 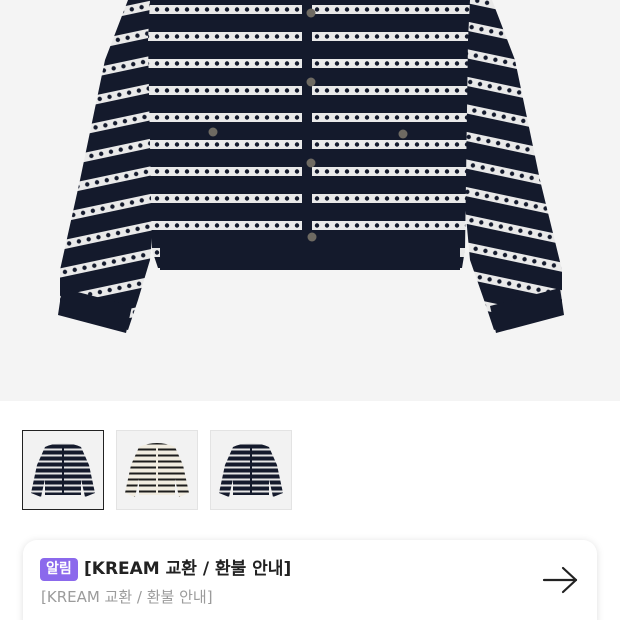 I want to click on thumbnail-list, so click(x=157, y=470).